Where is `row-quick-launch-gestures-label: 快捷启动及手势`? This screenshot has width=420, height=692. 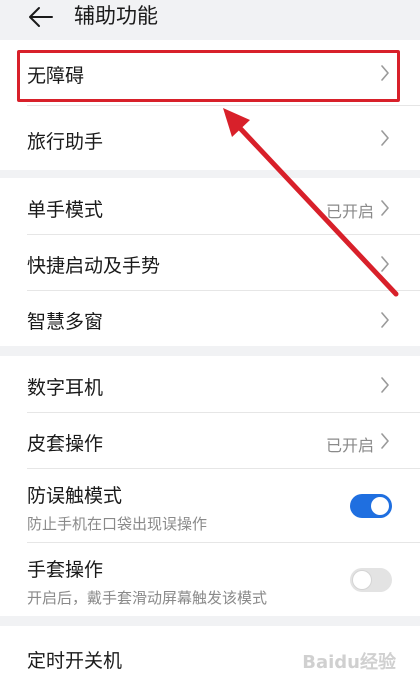 row-quick-launch-gestures-label: 快捷启动及手势 is located at coordinates (94, 266).